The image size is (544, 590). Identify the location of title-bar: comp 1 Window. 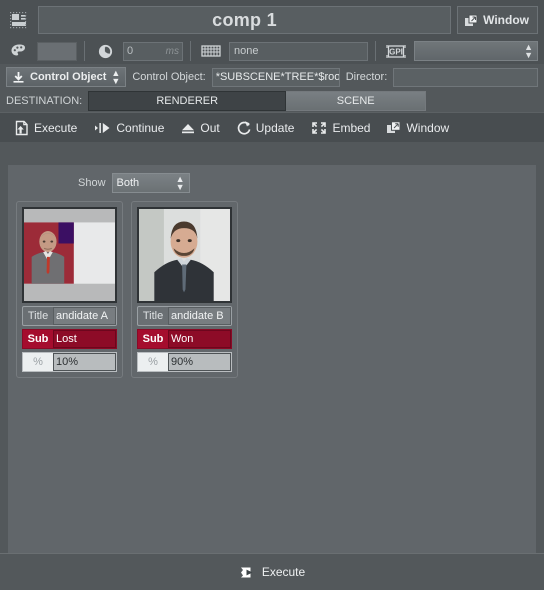
(272, 19).